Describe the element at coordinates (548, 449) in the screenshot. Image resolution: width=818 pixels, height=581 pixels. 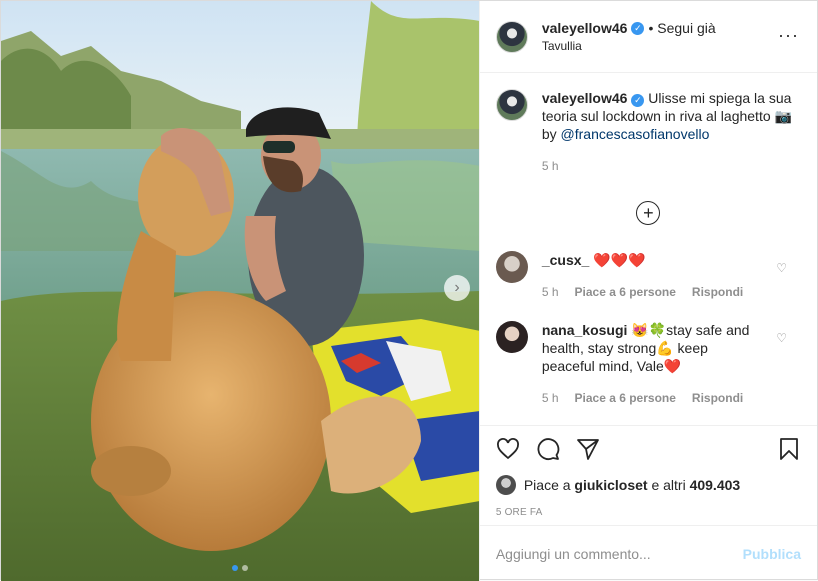
I see `comment-bubble-icon` at that location.